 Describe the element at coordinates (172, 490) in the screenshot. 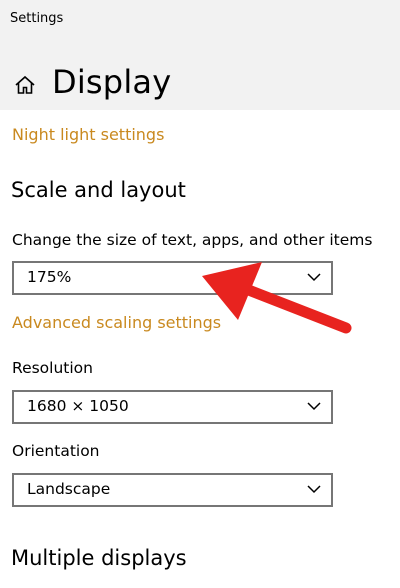

I see `orientation-dropdown: Landscape` at that location.